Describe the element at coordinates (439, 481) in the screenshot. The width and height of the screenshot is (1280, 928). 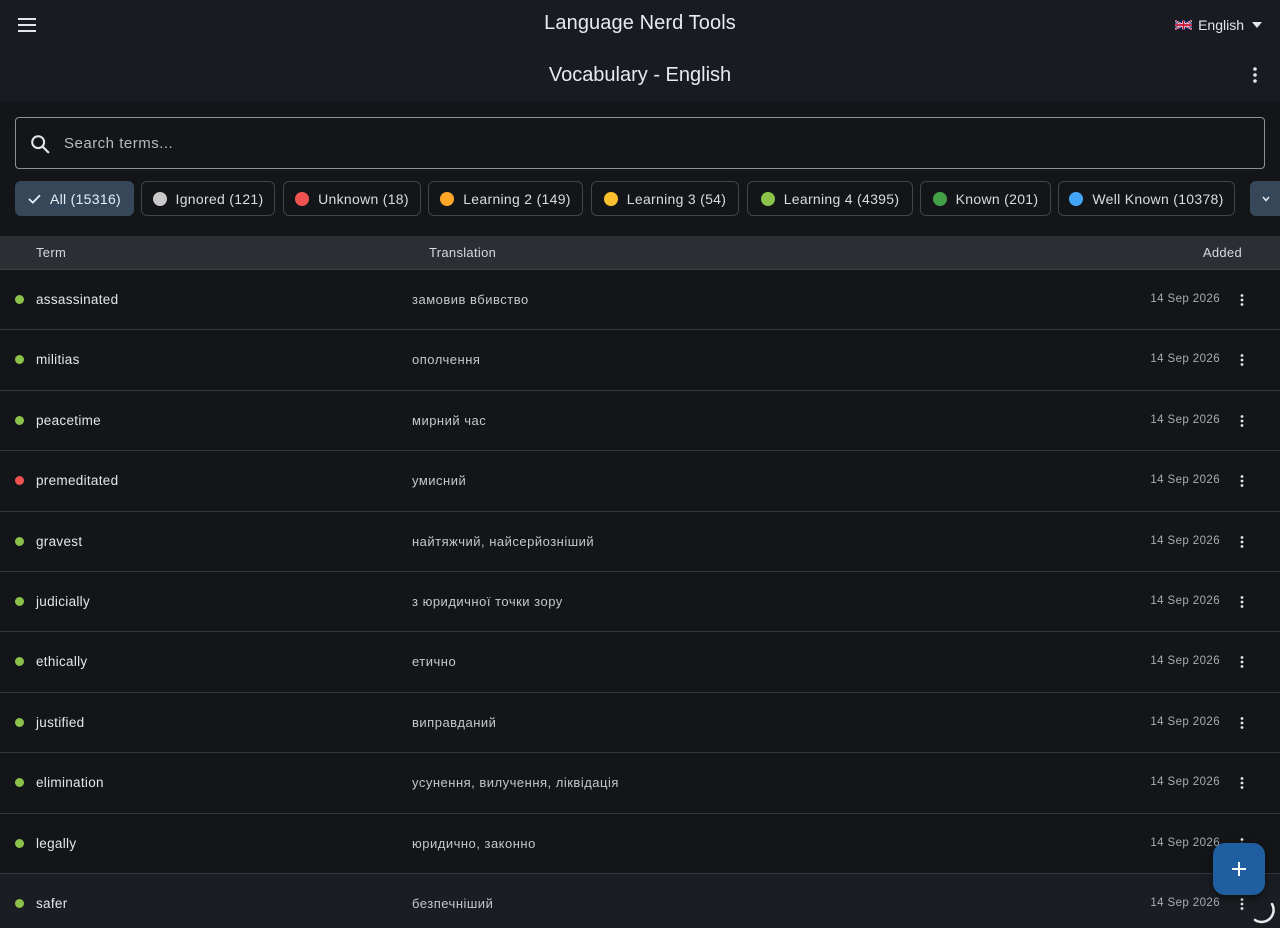
I see `translation-text: умисний` at that location.